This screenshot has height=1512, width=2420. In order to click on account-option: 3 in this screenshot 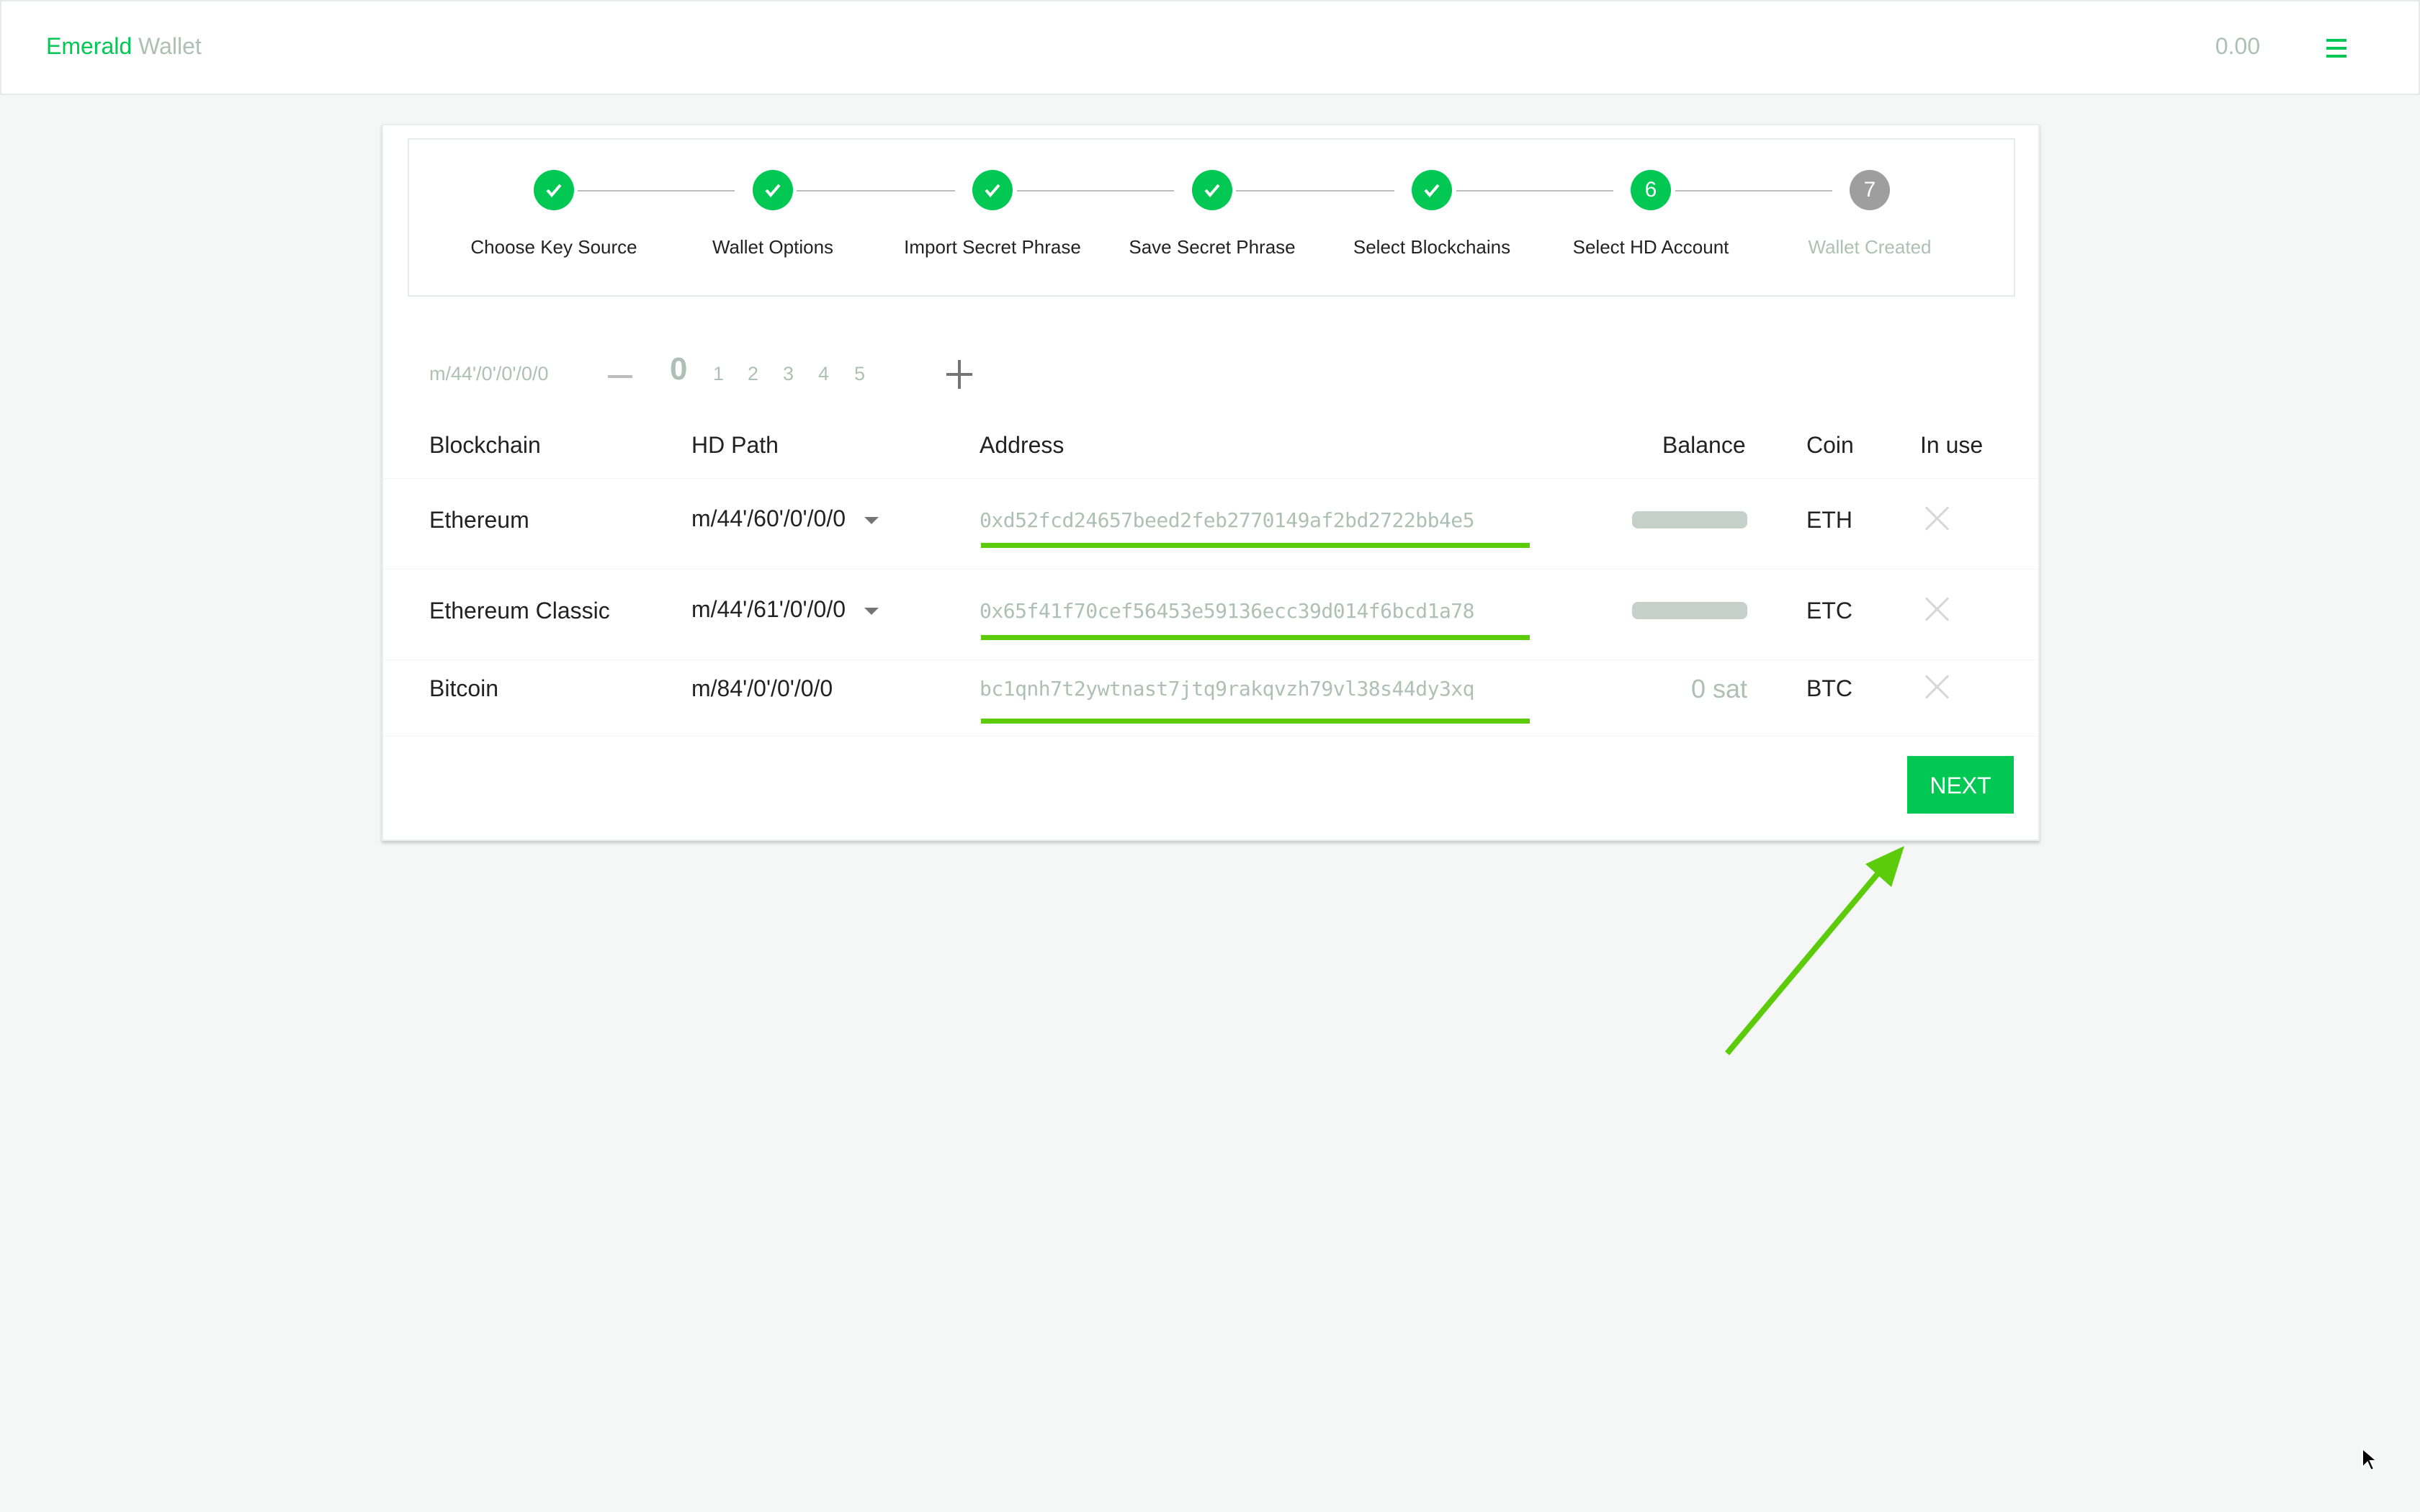, I will do `click(788, 374)`.